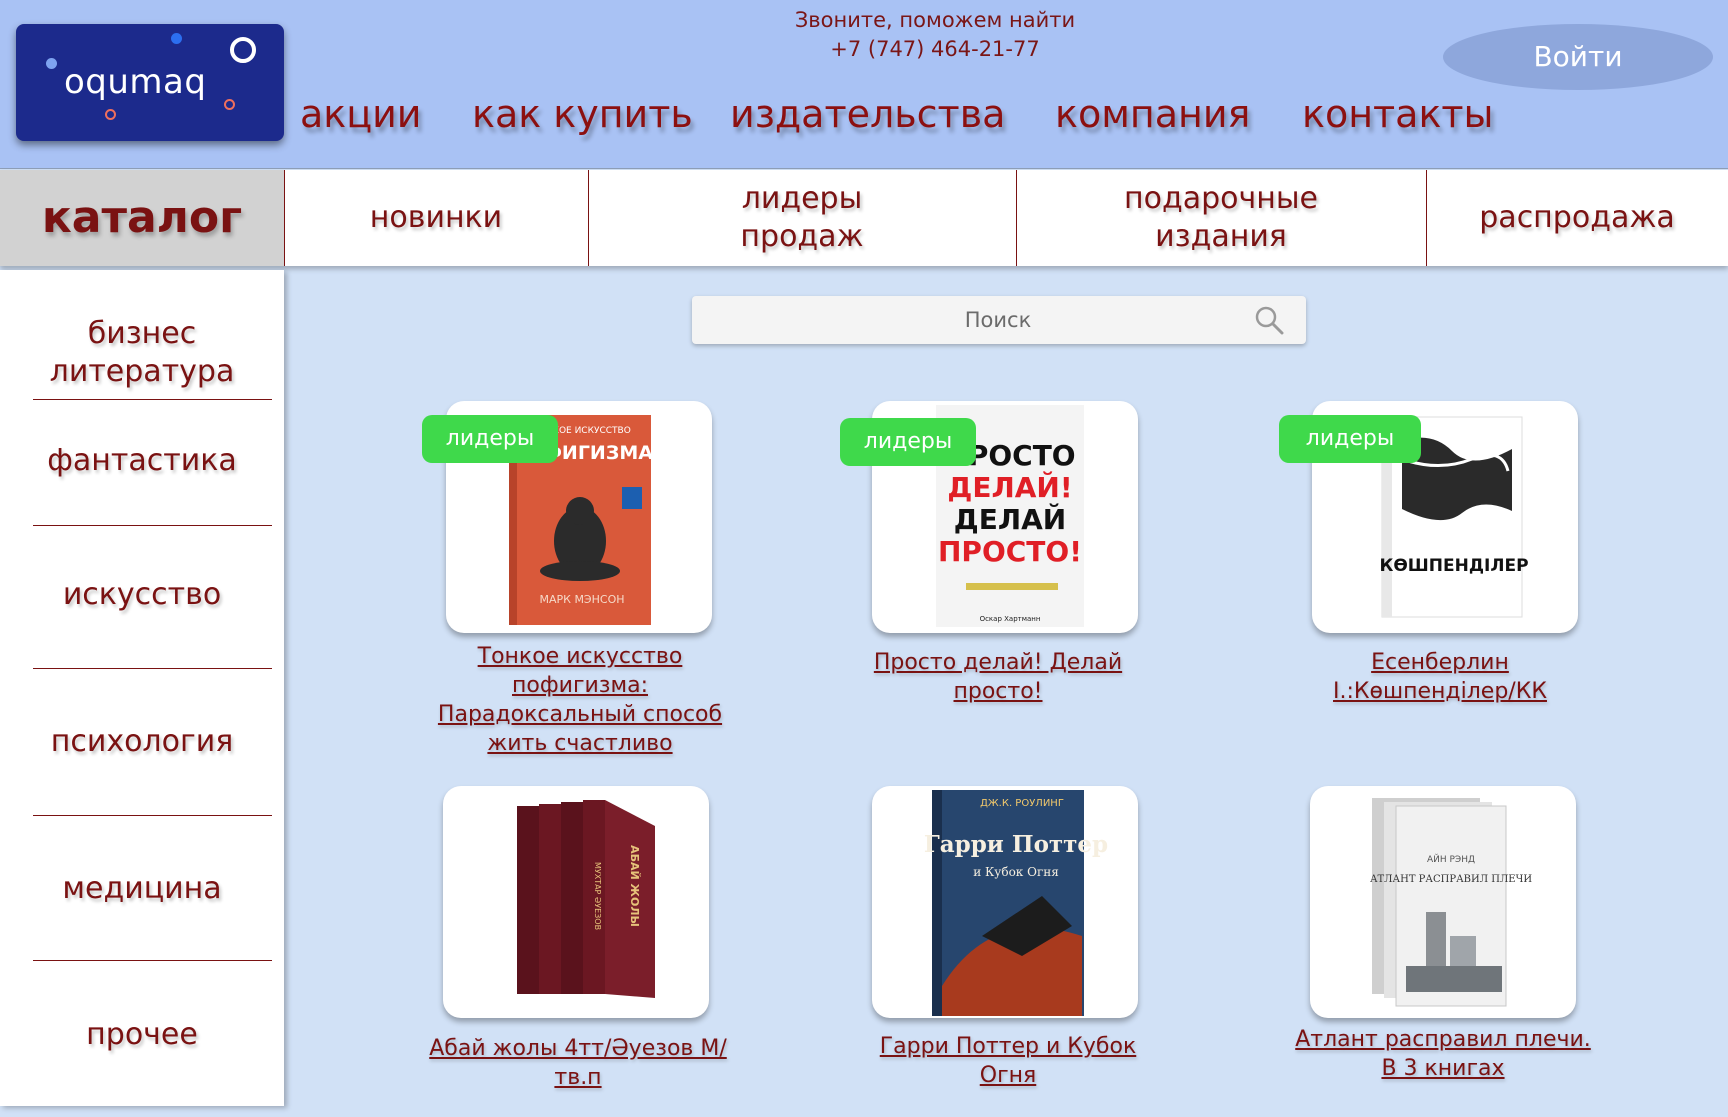  What do you see at coordinates (1008, 1061) in the screenshot?
I see `product-title: Гарри Поттер и Кубок Огня` at bounding box center [1008, 1061].